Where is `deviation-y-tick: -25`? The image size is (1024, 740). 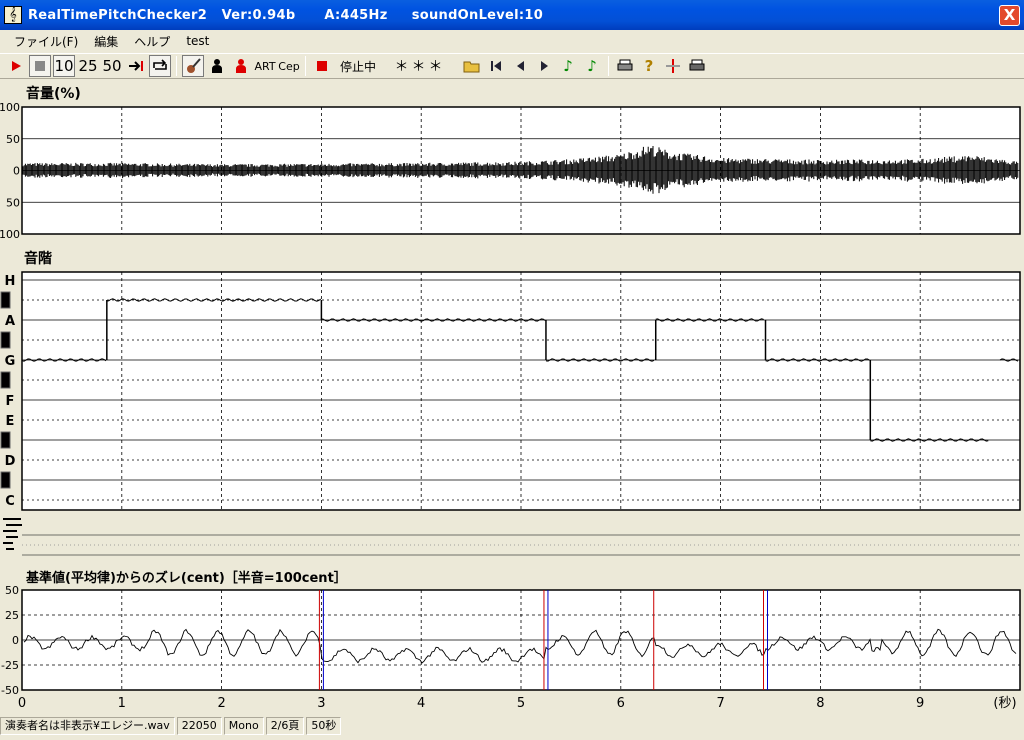
deviation-y-tick: -25 is located at coordinates (10, 665).